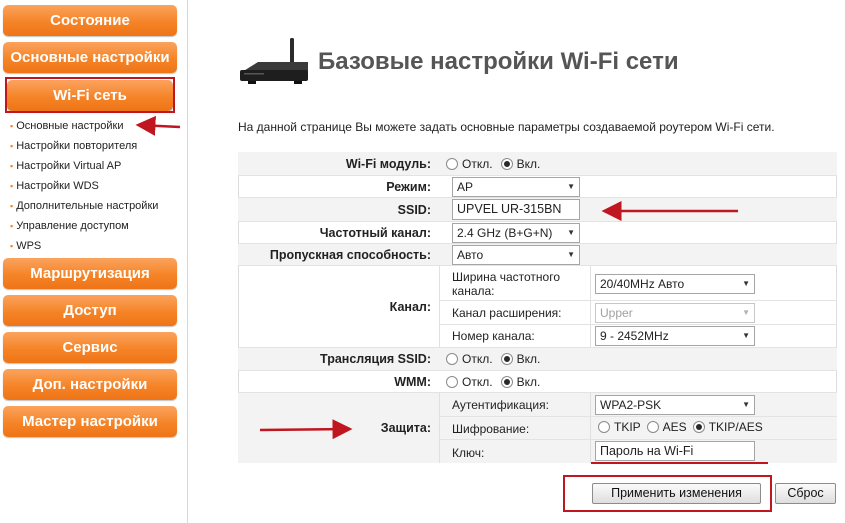 The image size is (845, 523). Describe the element at coordinates (90, 20) in the screenshot. I see `nav-button-status: Состояние` at that location.